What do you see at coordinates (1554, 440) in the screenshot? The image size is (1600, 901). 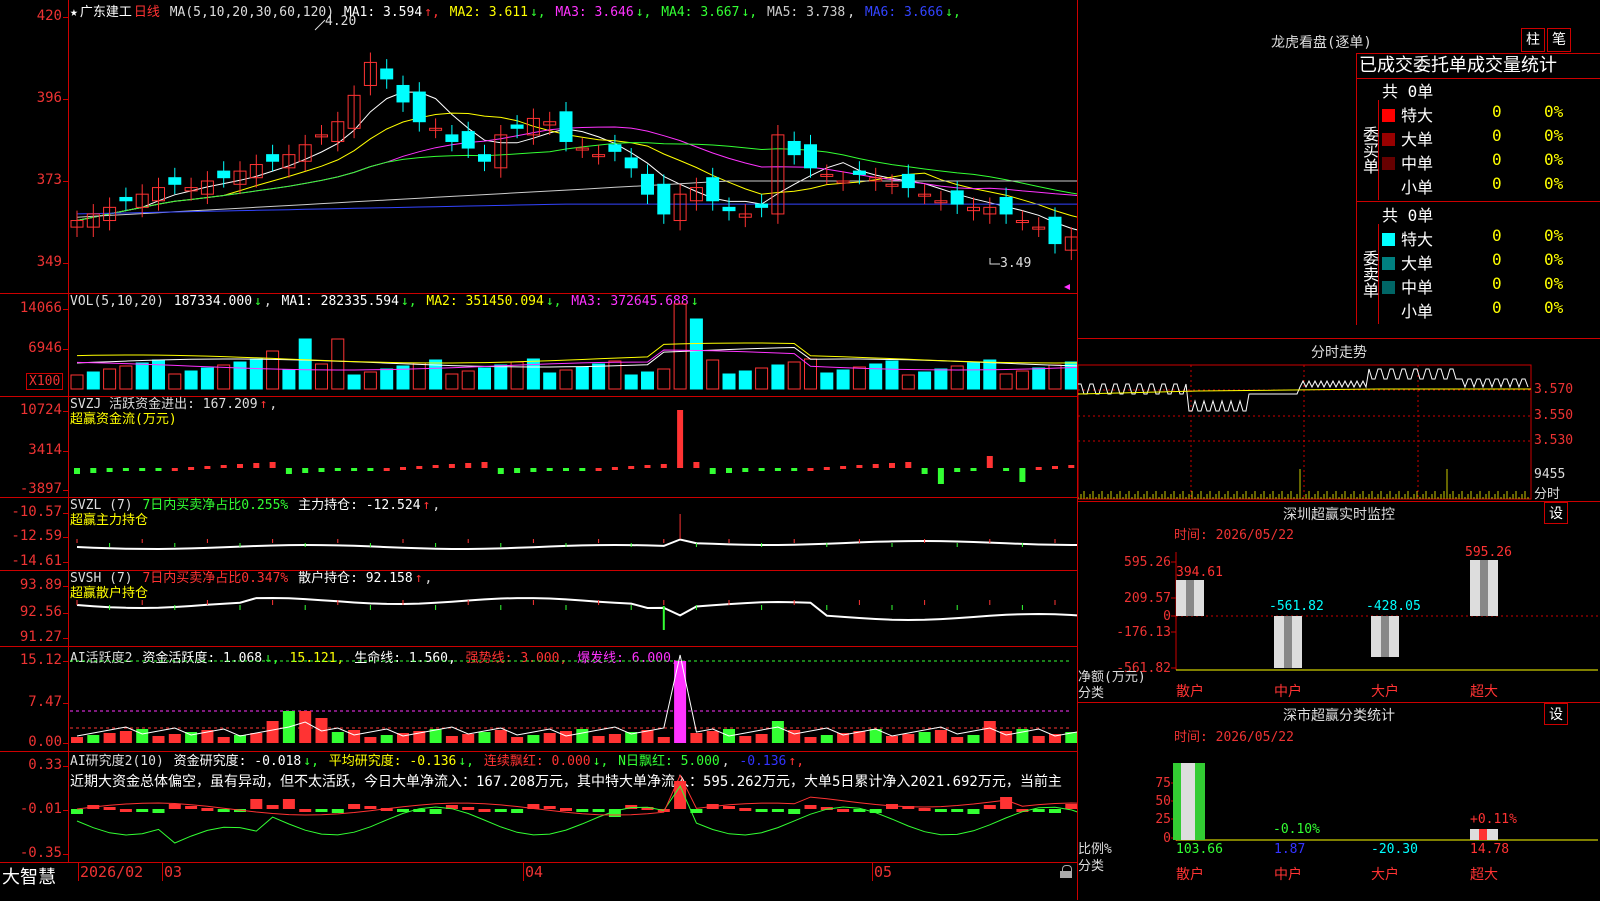 I see `y-tick: 3.530` at bounding box center [1554, 440].